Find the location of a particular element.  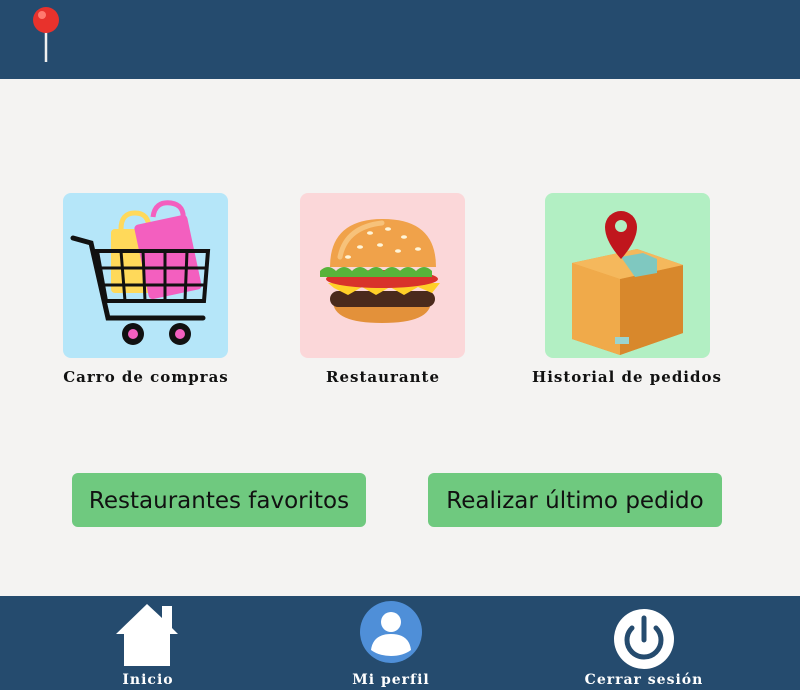

tile-restaurant is located at coordinates (382, 275).